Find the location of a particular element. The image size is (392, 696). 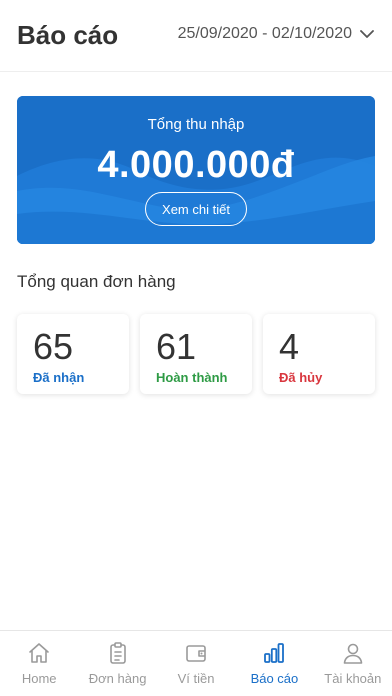

tab-label: Đơn hàng is located at coordinates (117, 678).